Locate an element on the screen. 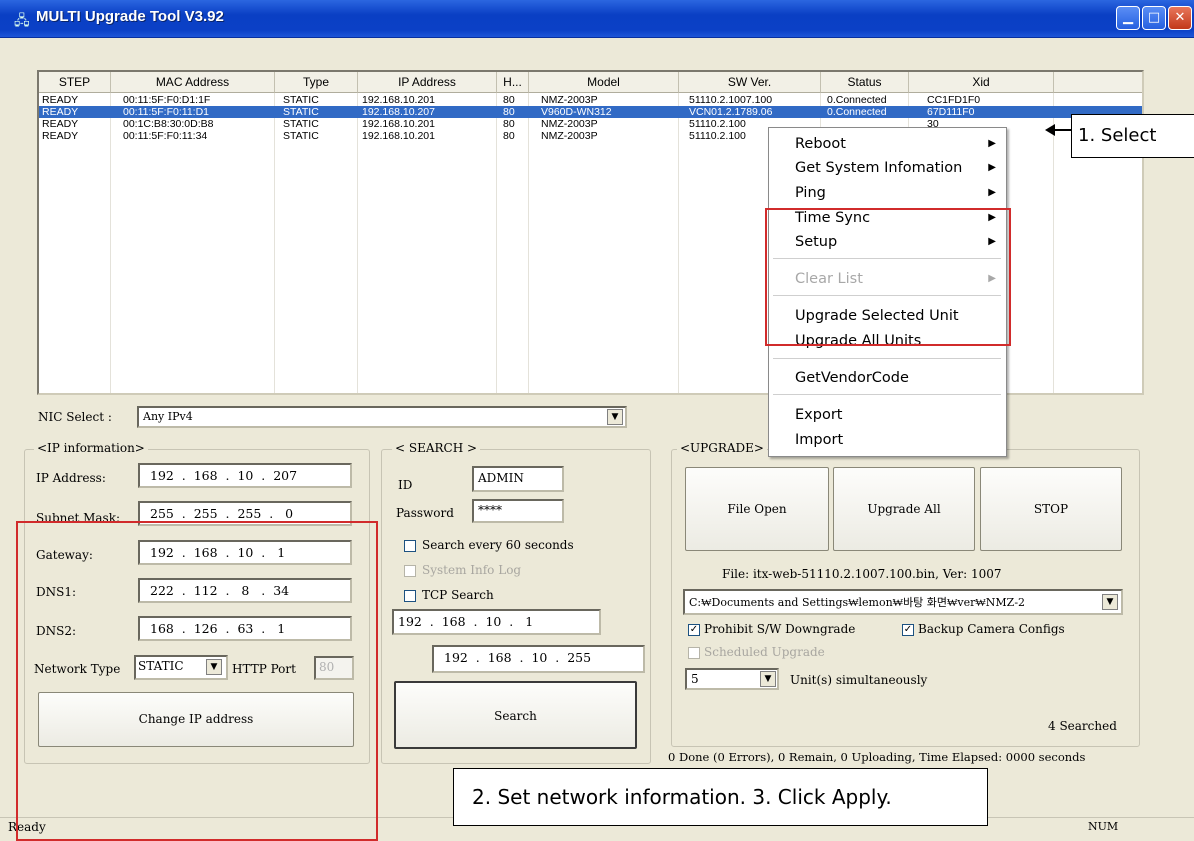 The height and width of the screenshot is (841, 1194). column-header-filler is located at coordinates (1098, 82).